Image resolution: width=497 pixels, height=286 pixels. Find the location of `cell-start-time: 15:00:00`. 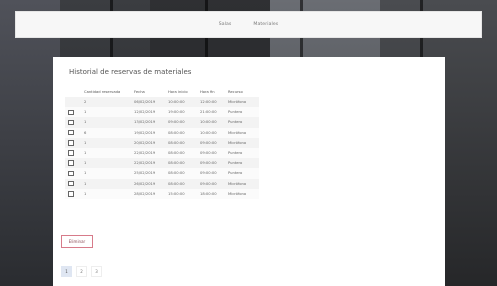

cell-start-time: 15:00:00 is located at coordinates (181, 193).